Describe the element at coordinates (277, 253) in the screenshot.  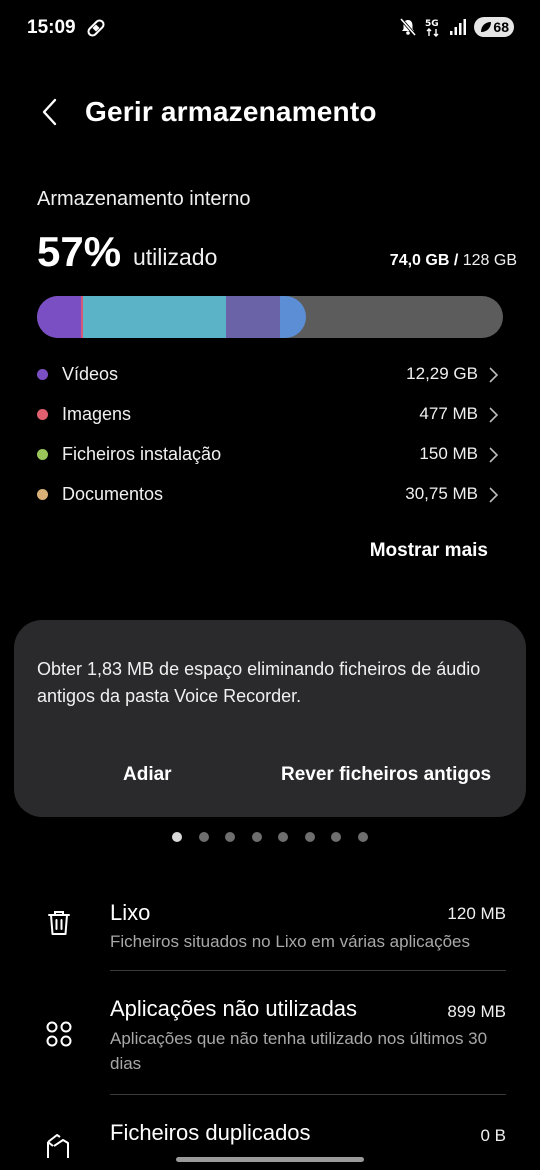
I see `usage-summary: 57% utilizado 74,0 GB / 128 GB` at that location.